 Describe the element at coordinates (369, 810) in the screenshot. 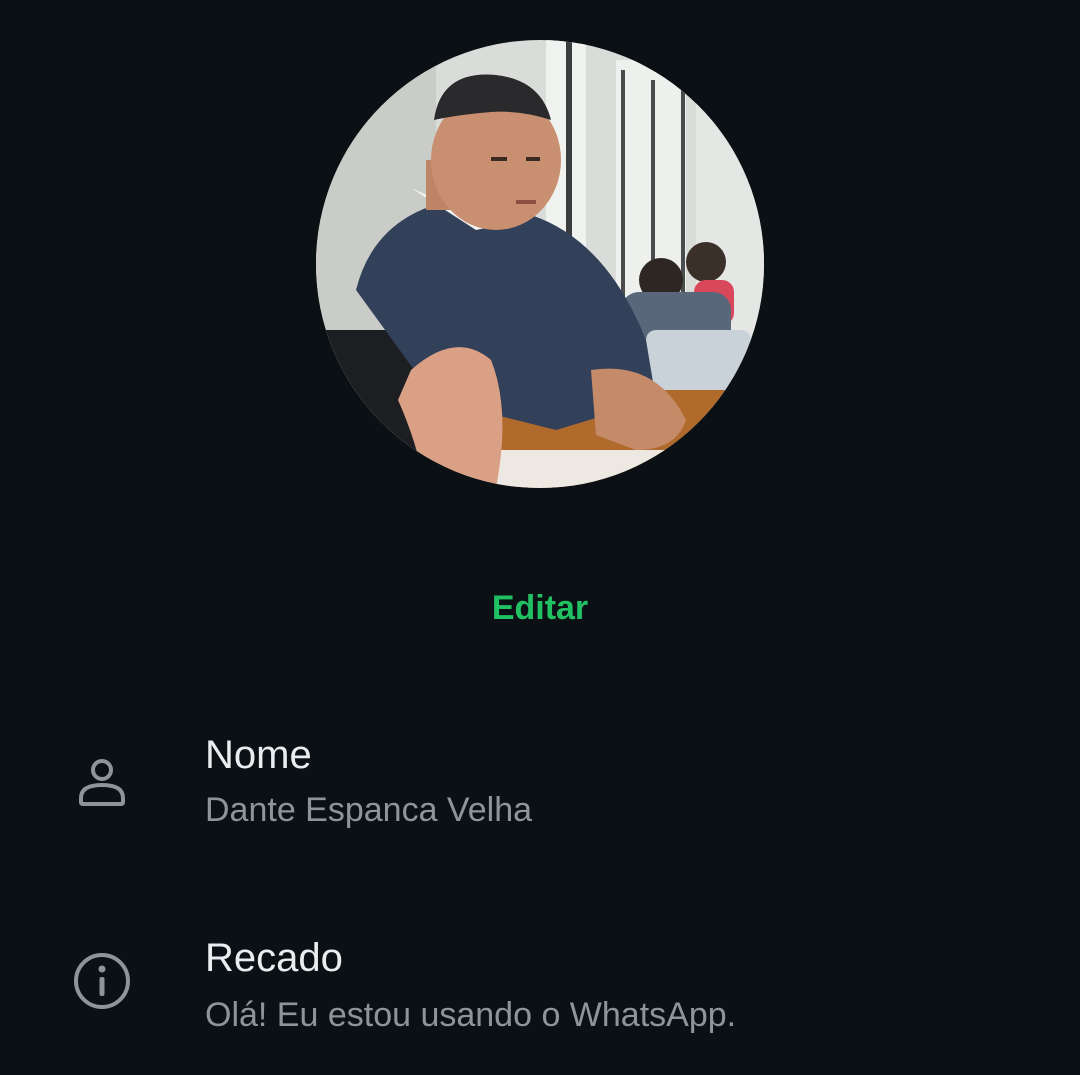

I see `name-value: Dante Espanca Velha` at that location.